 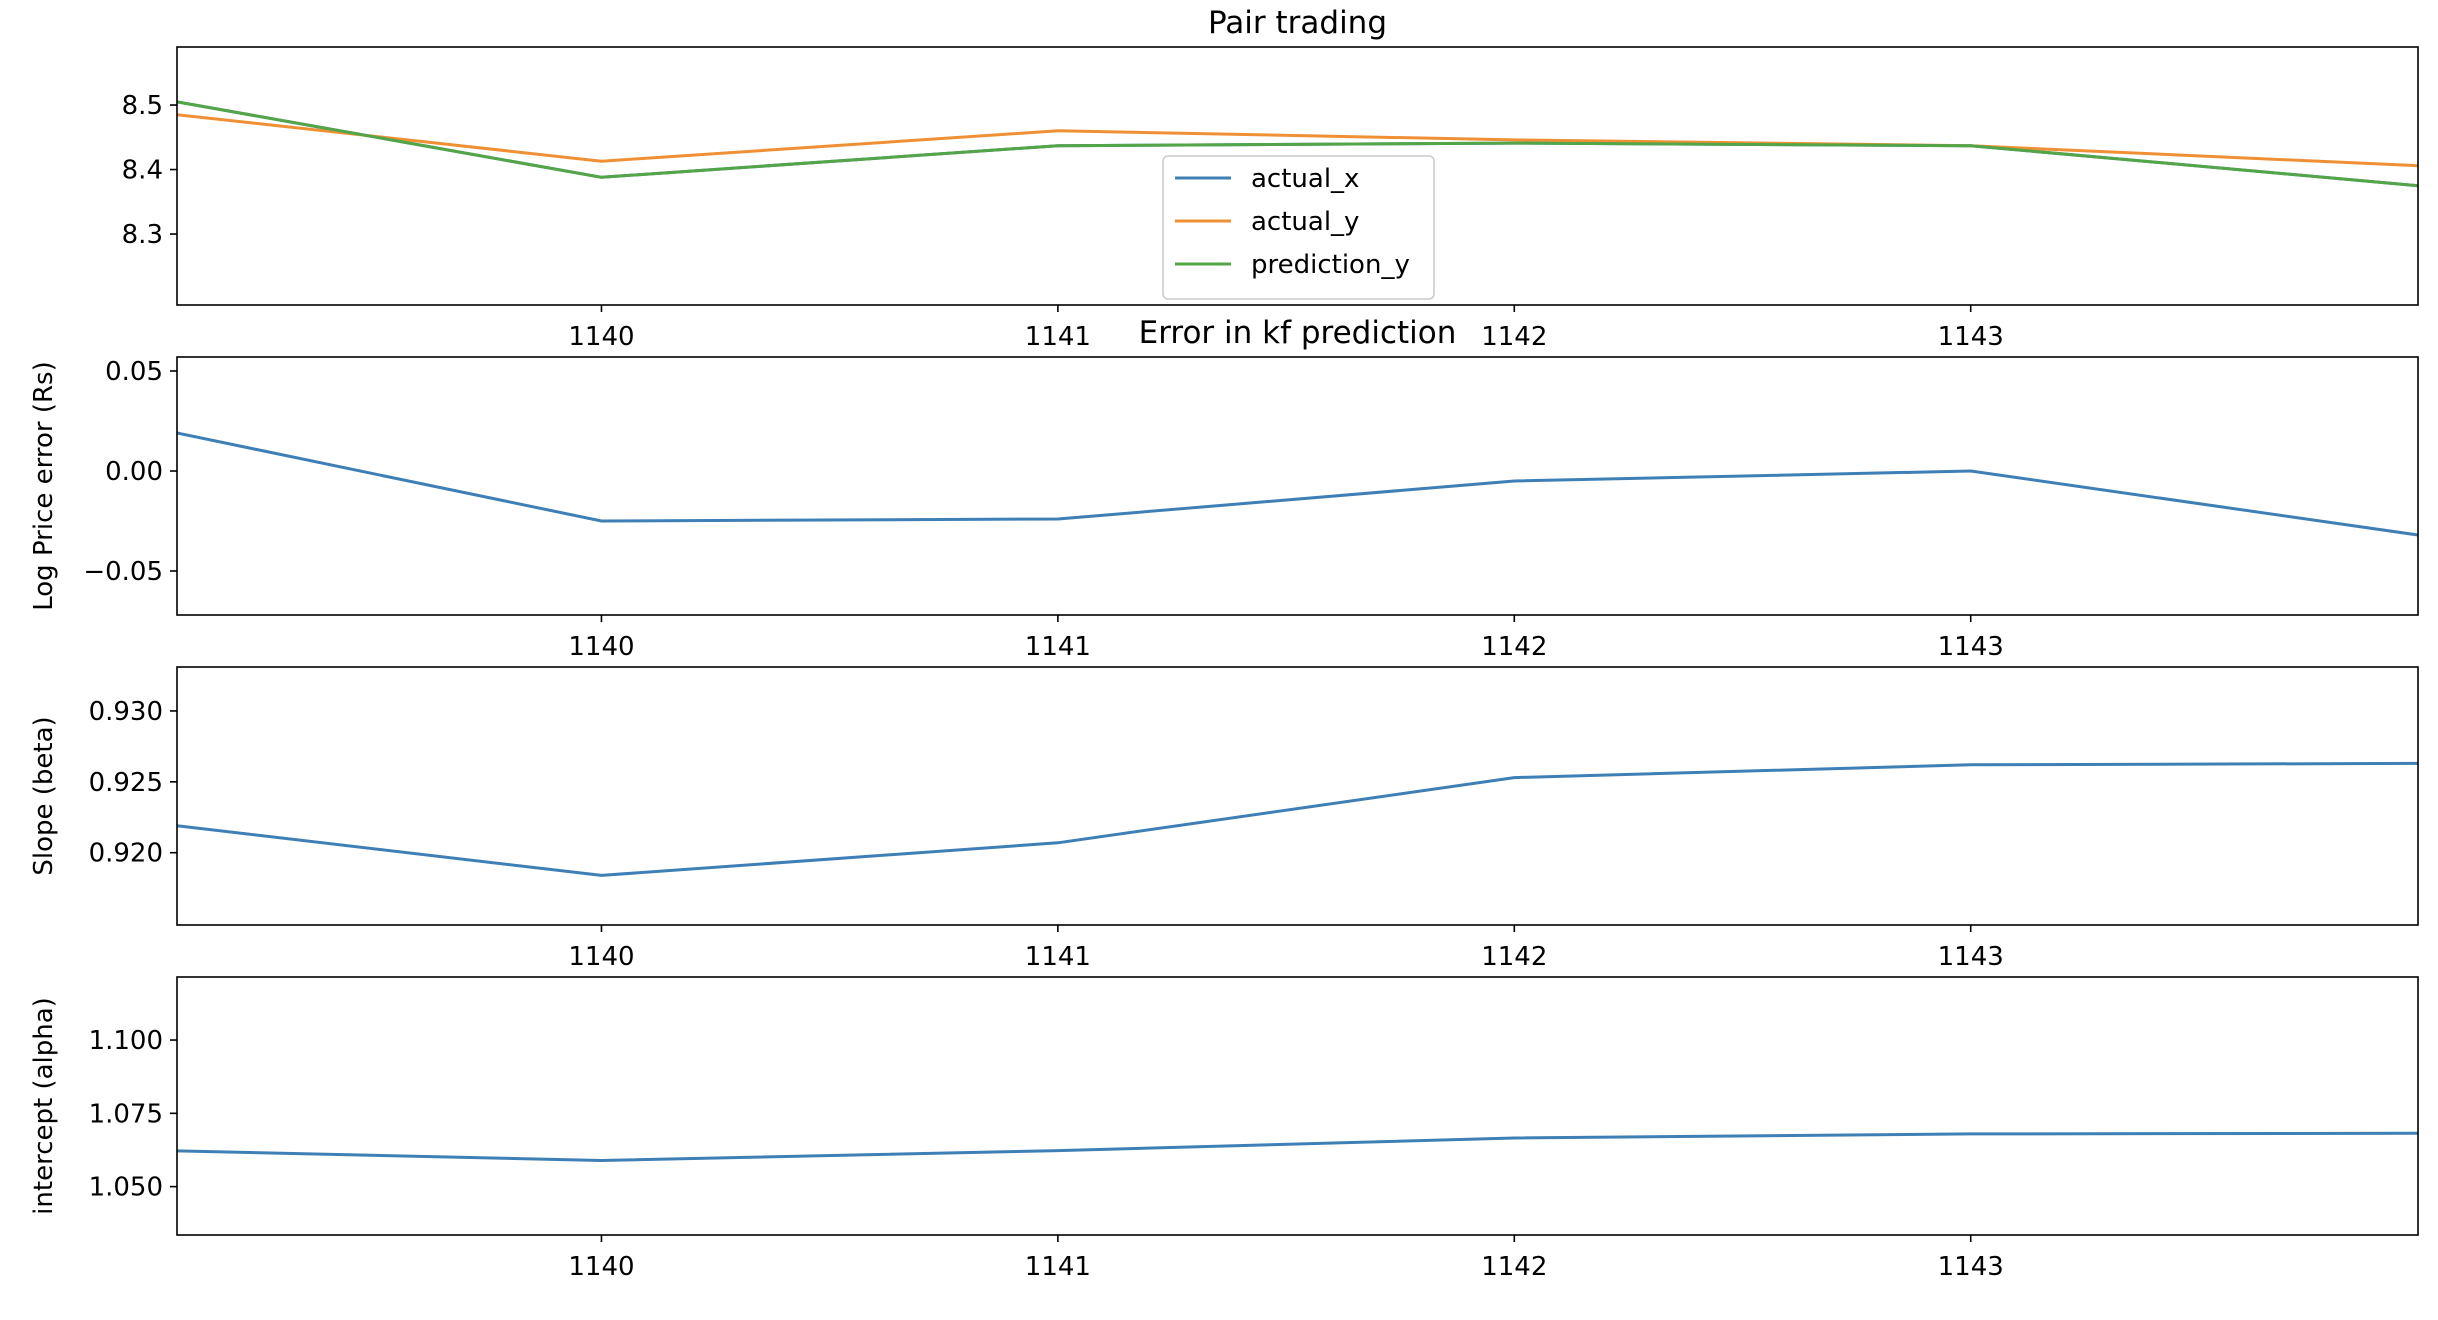 What do you see at coordinates (142, 171) in the screenshot?
I see `y-tick-label: 8.4` at bounding box center [142, 171].